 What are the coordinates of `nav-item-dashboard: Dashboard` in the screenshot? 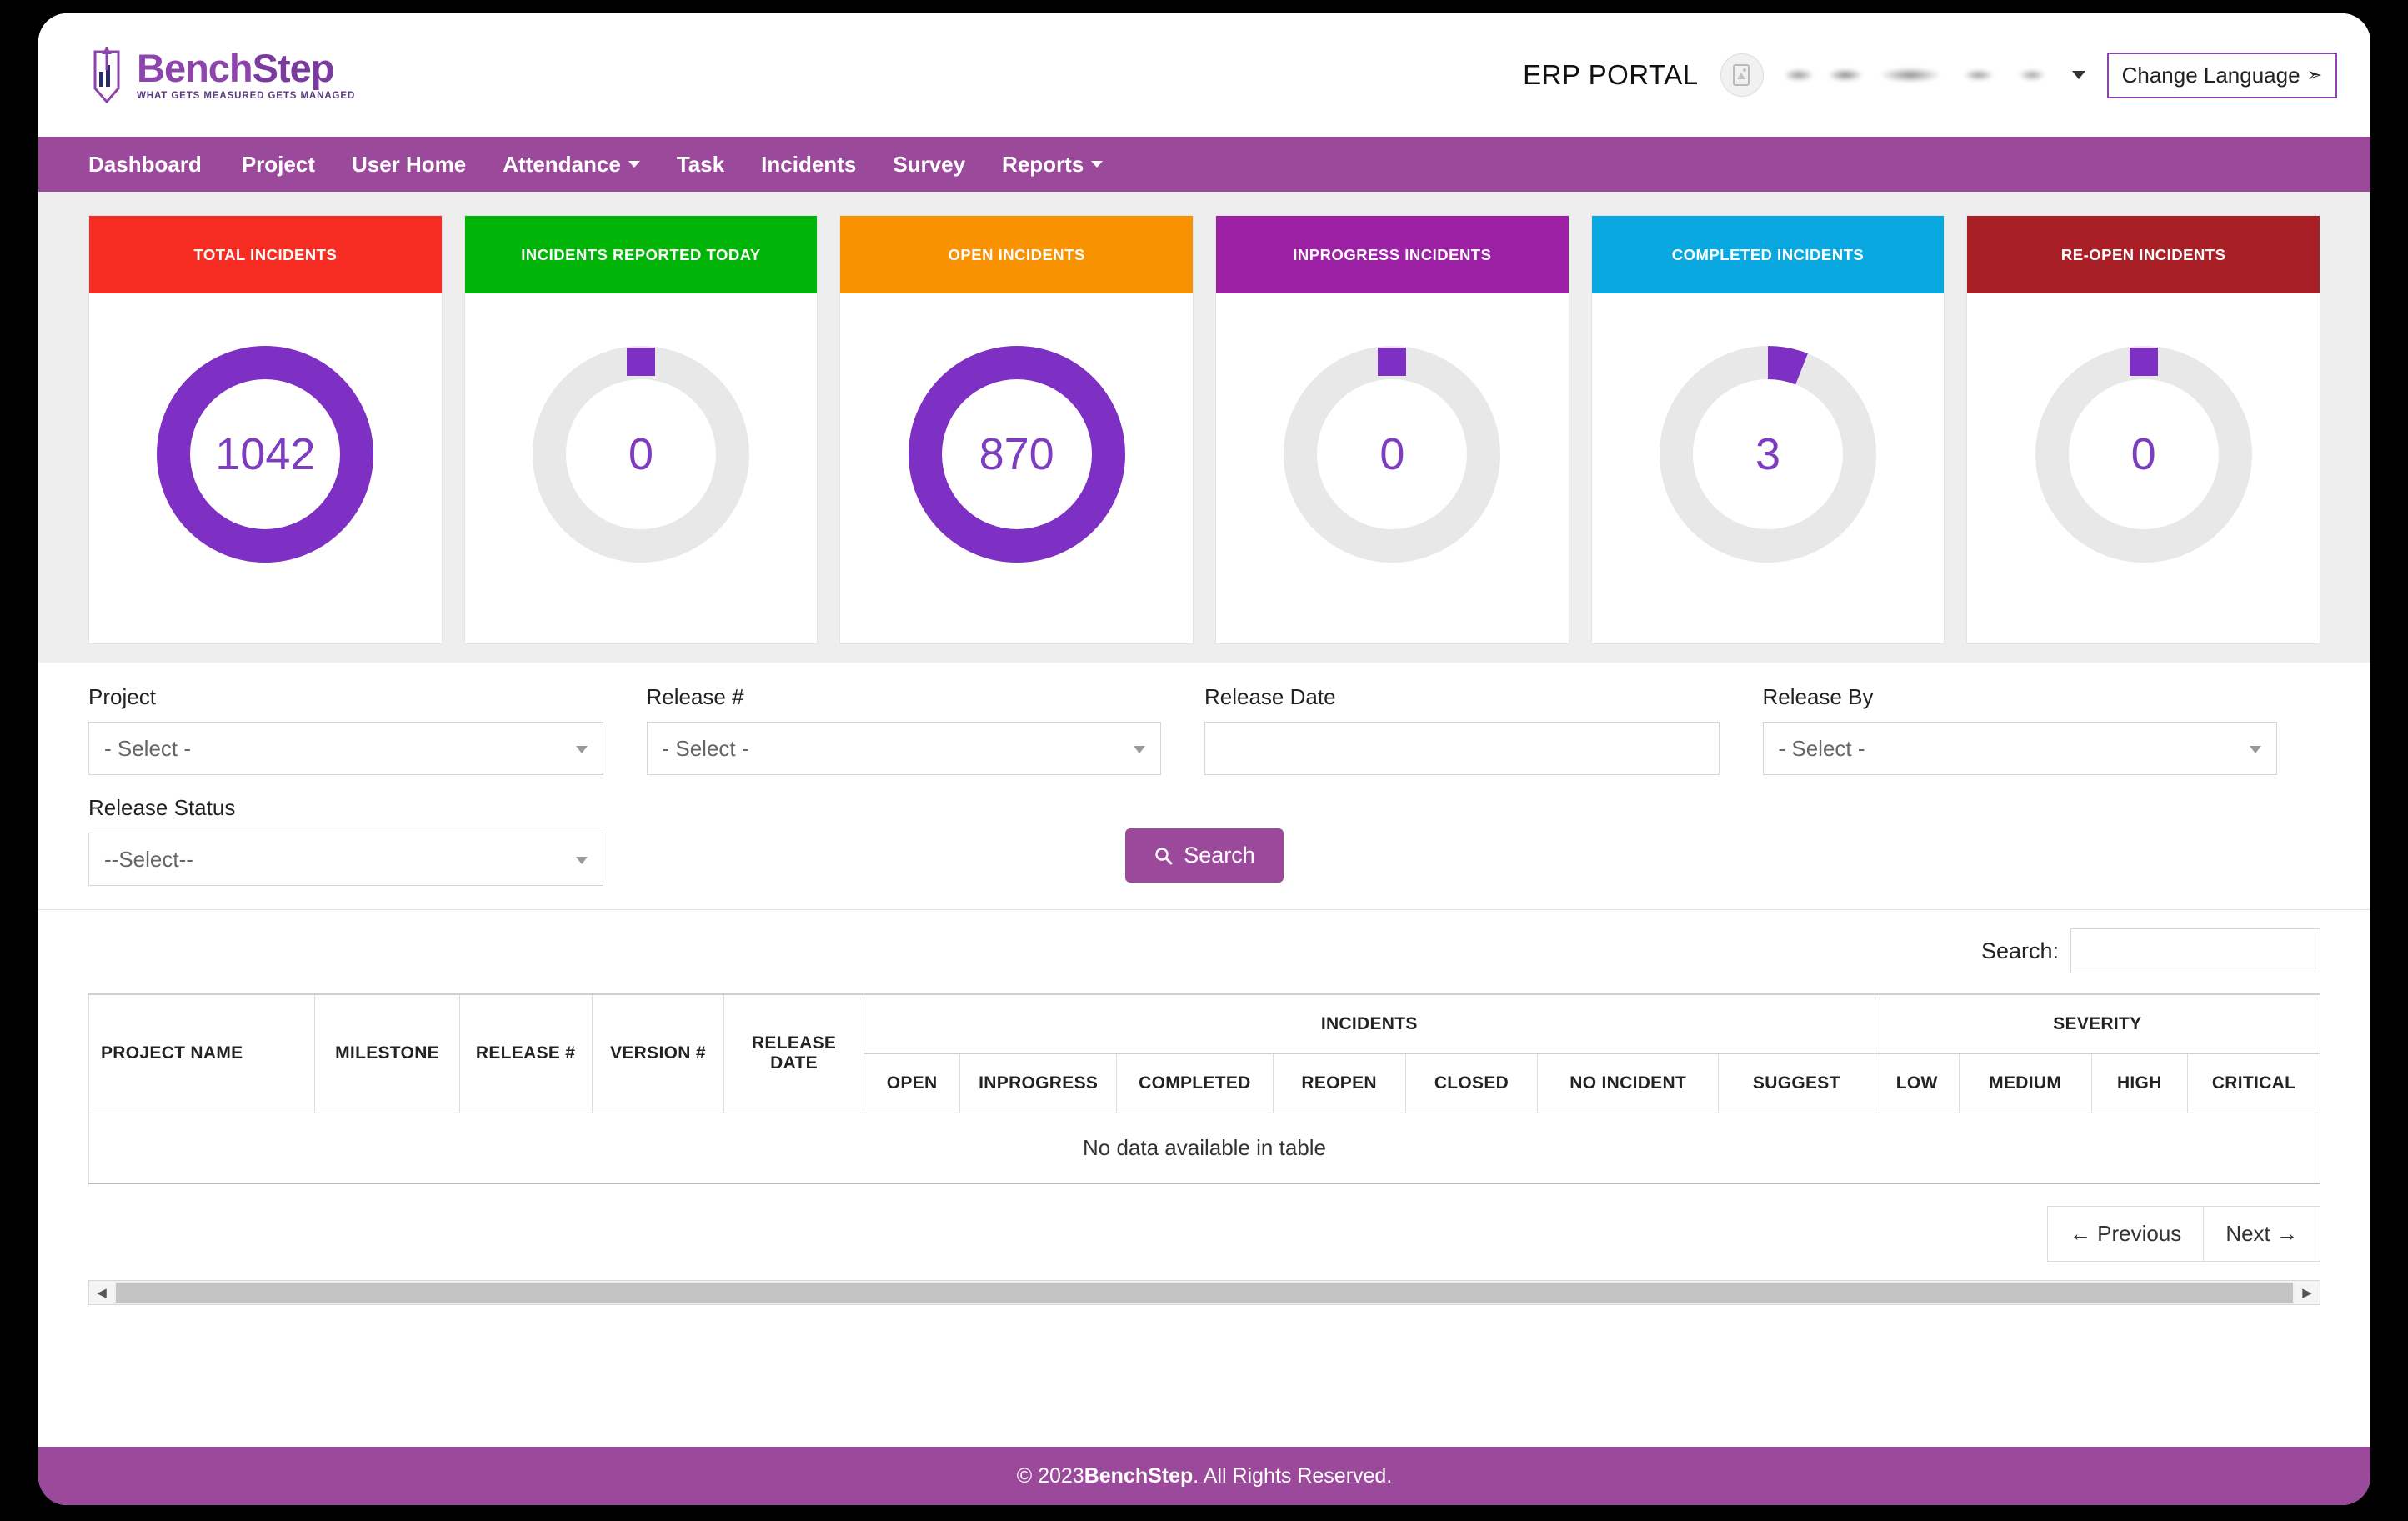 It's located at (156, 164).